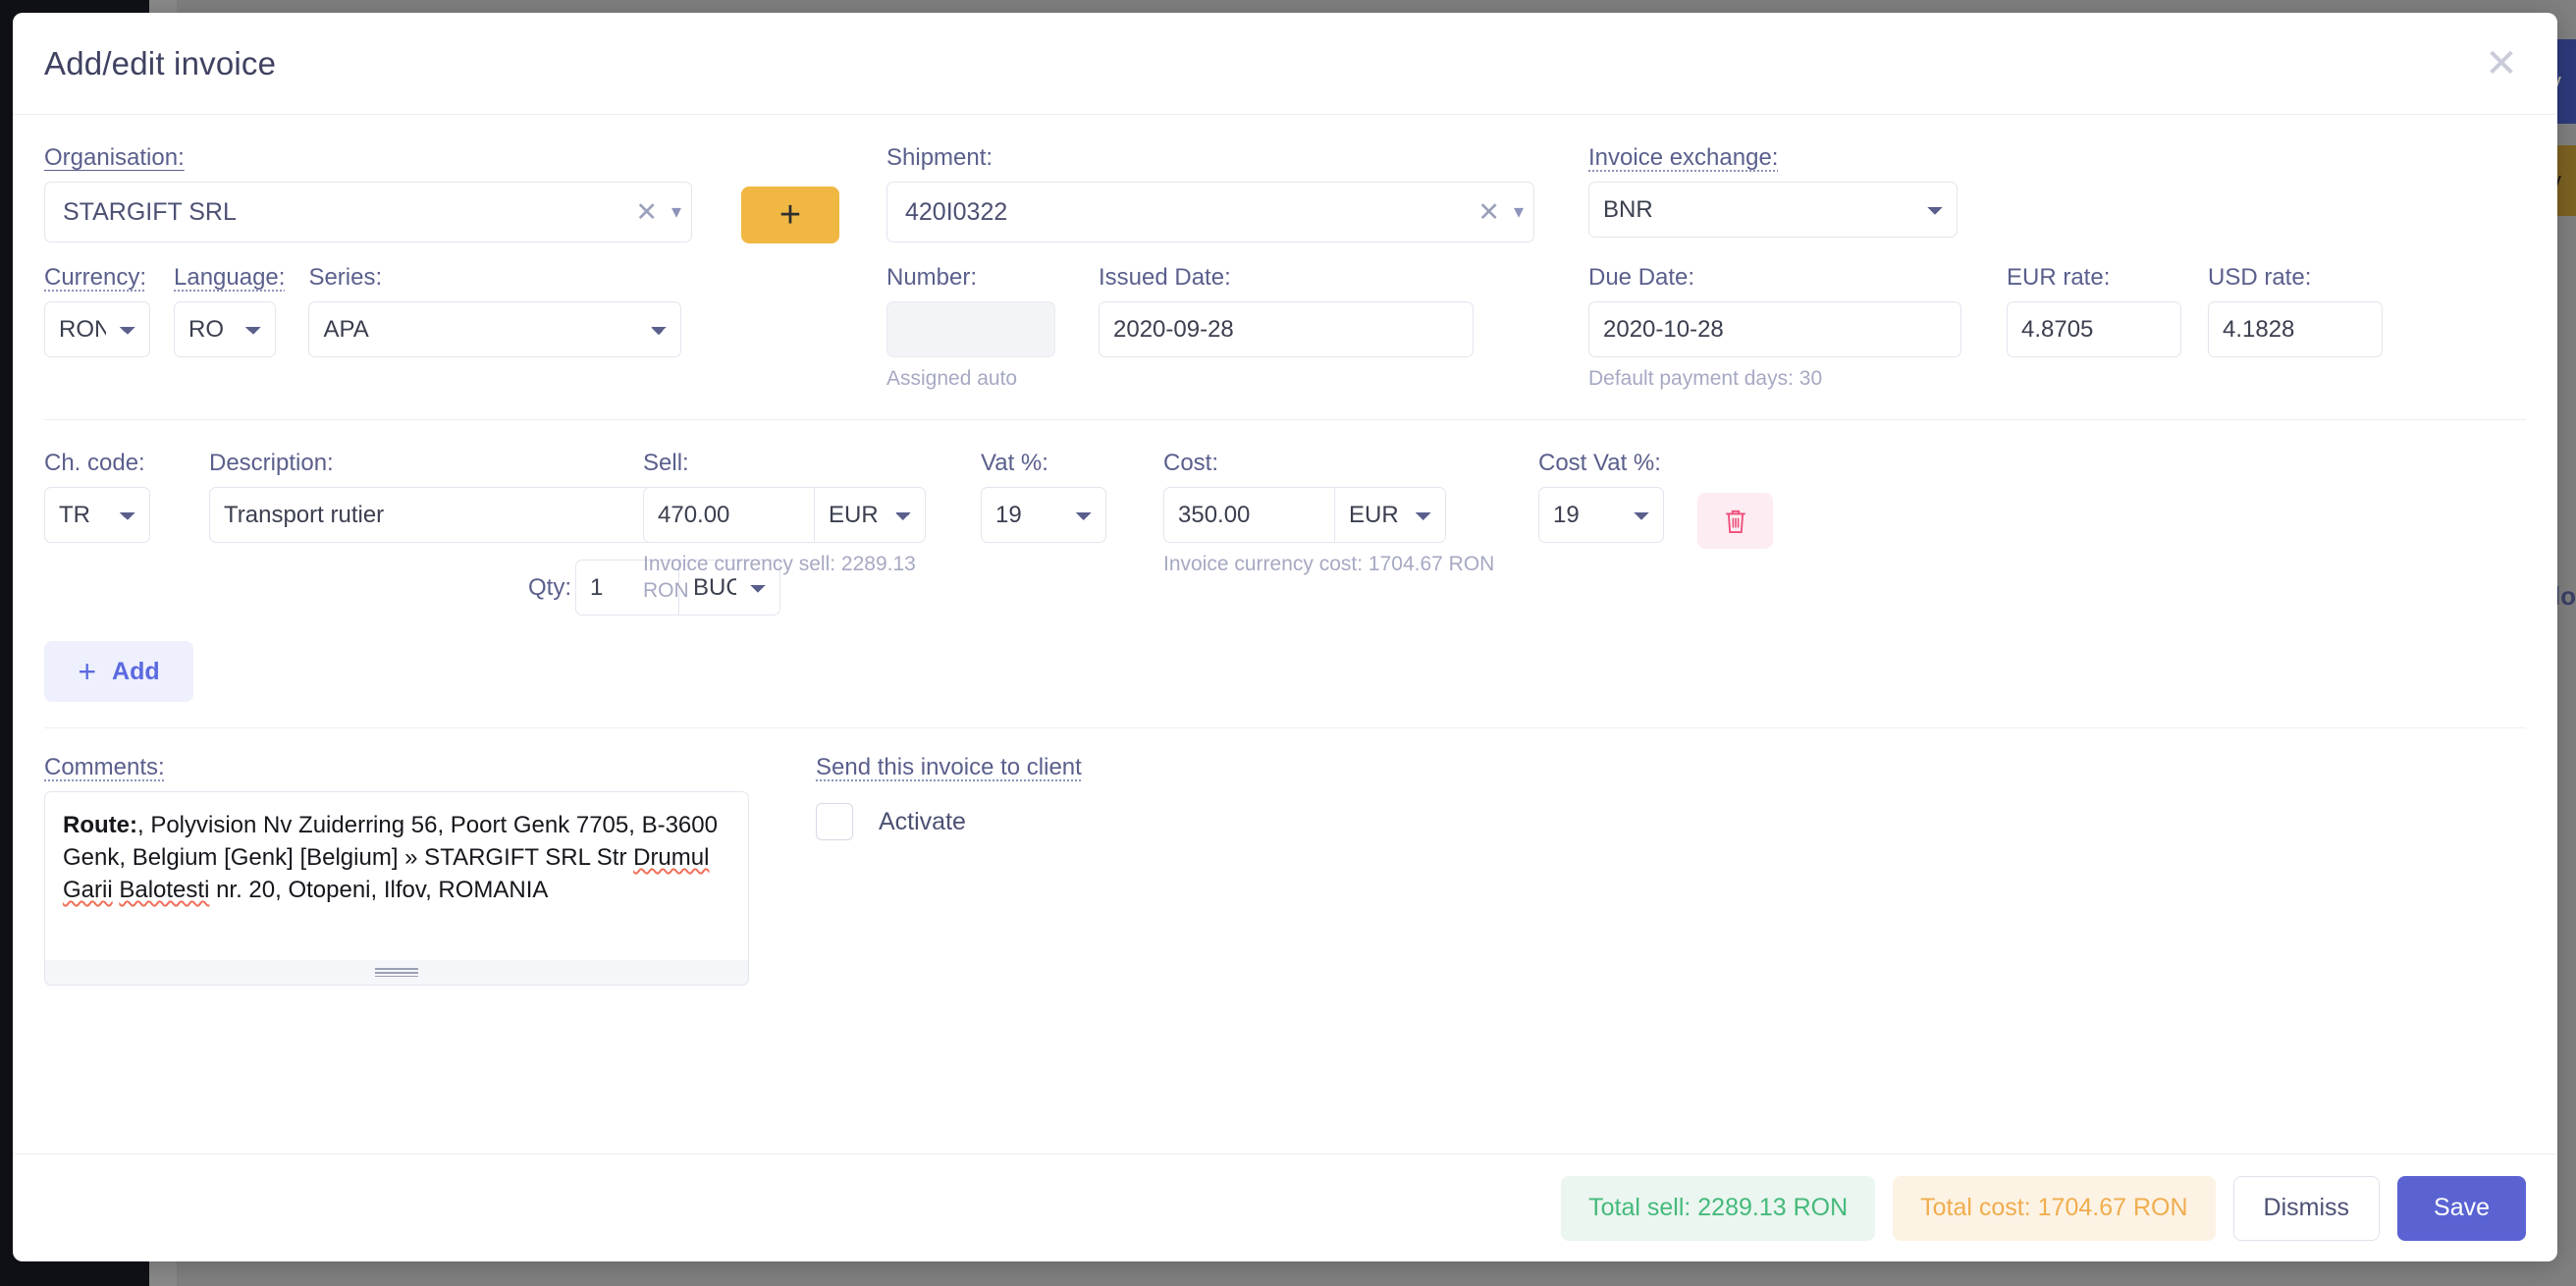 The width and height of the screenshot is (2576, 1286). I want to click on issued-date-group: Issued Date:, so click(1286, 310).